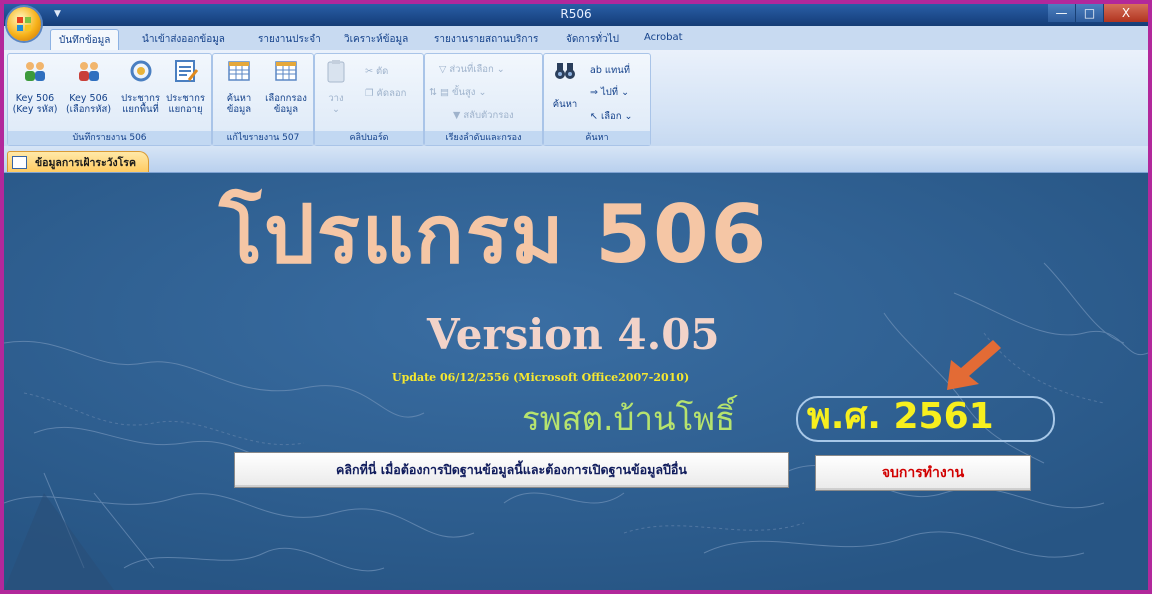  What do you see at coordinates (286, 109) in the screenshot?
I see `filter-data-sublabel: ข้อมูล` at bounding box center [286, 109].